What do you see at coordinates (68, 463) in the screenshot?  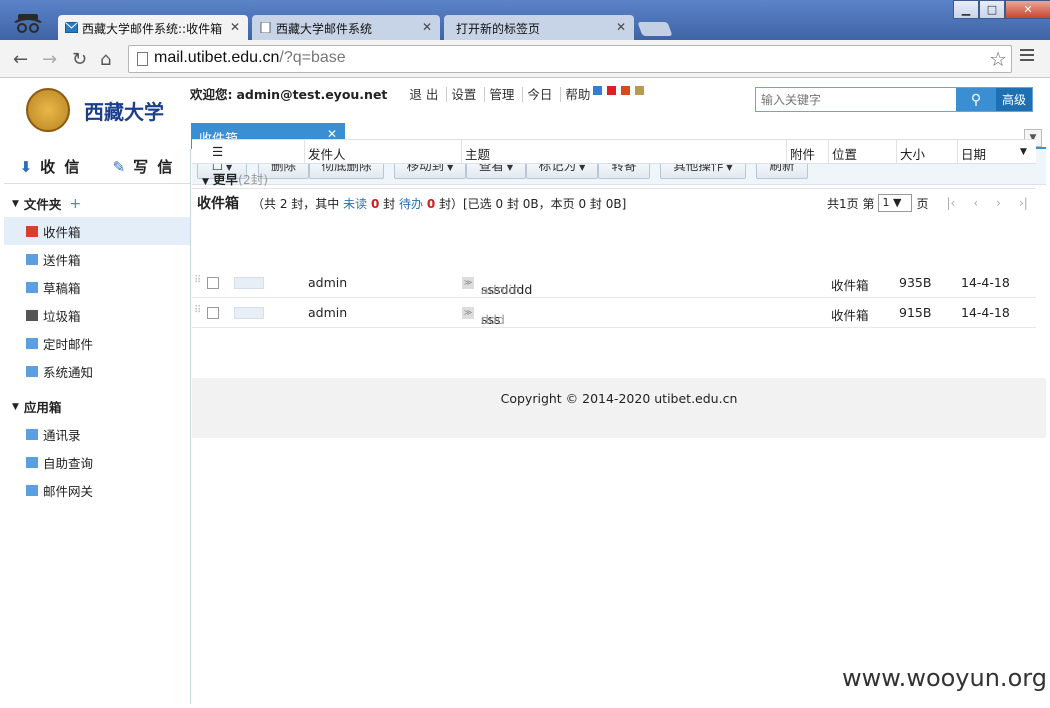 I see `sidebar-item-label: 自助查询` at bounding box center [68, 463].